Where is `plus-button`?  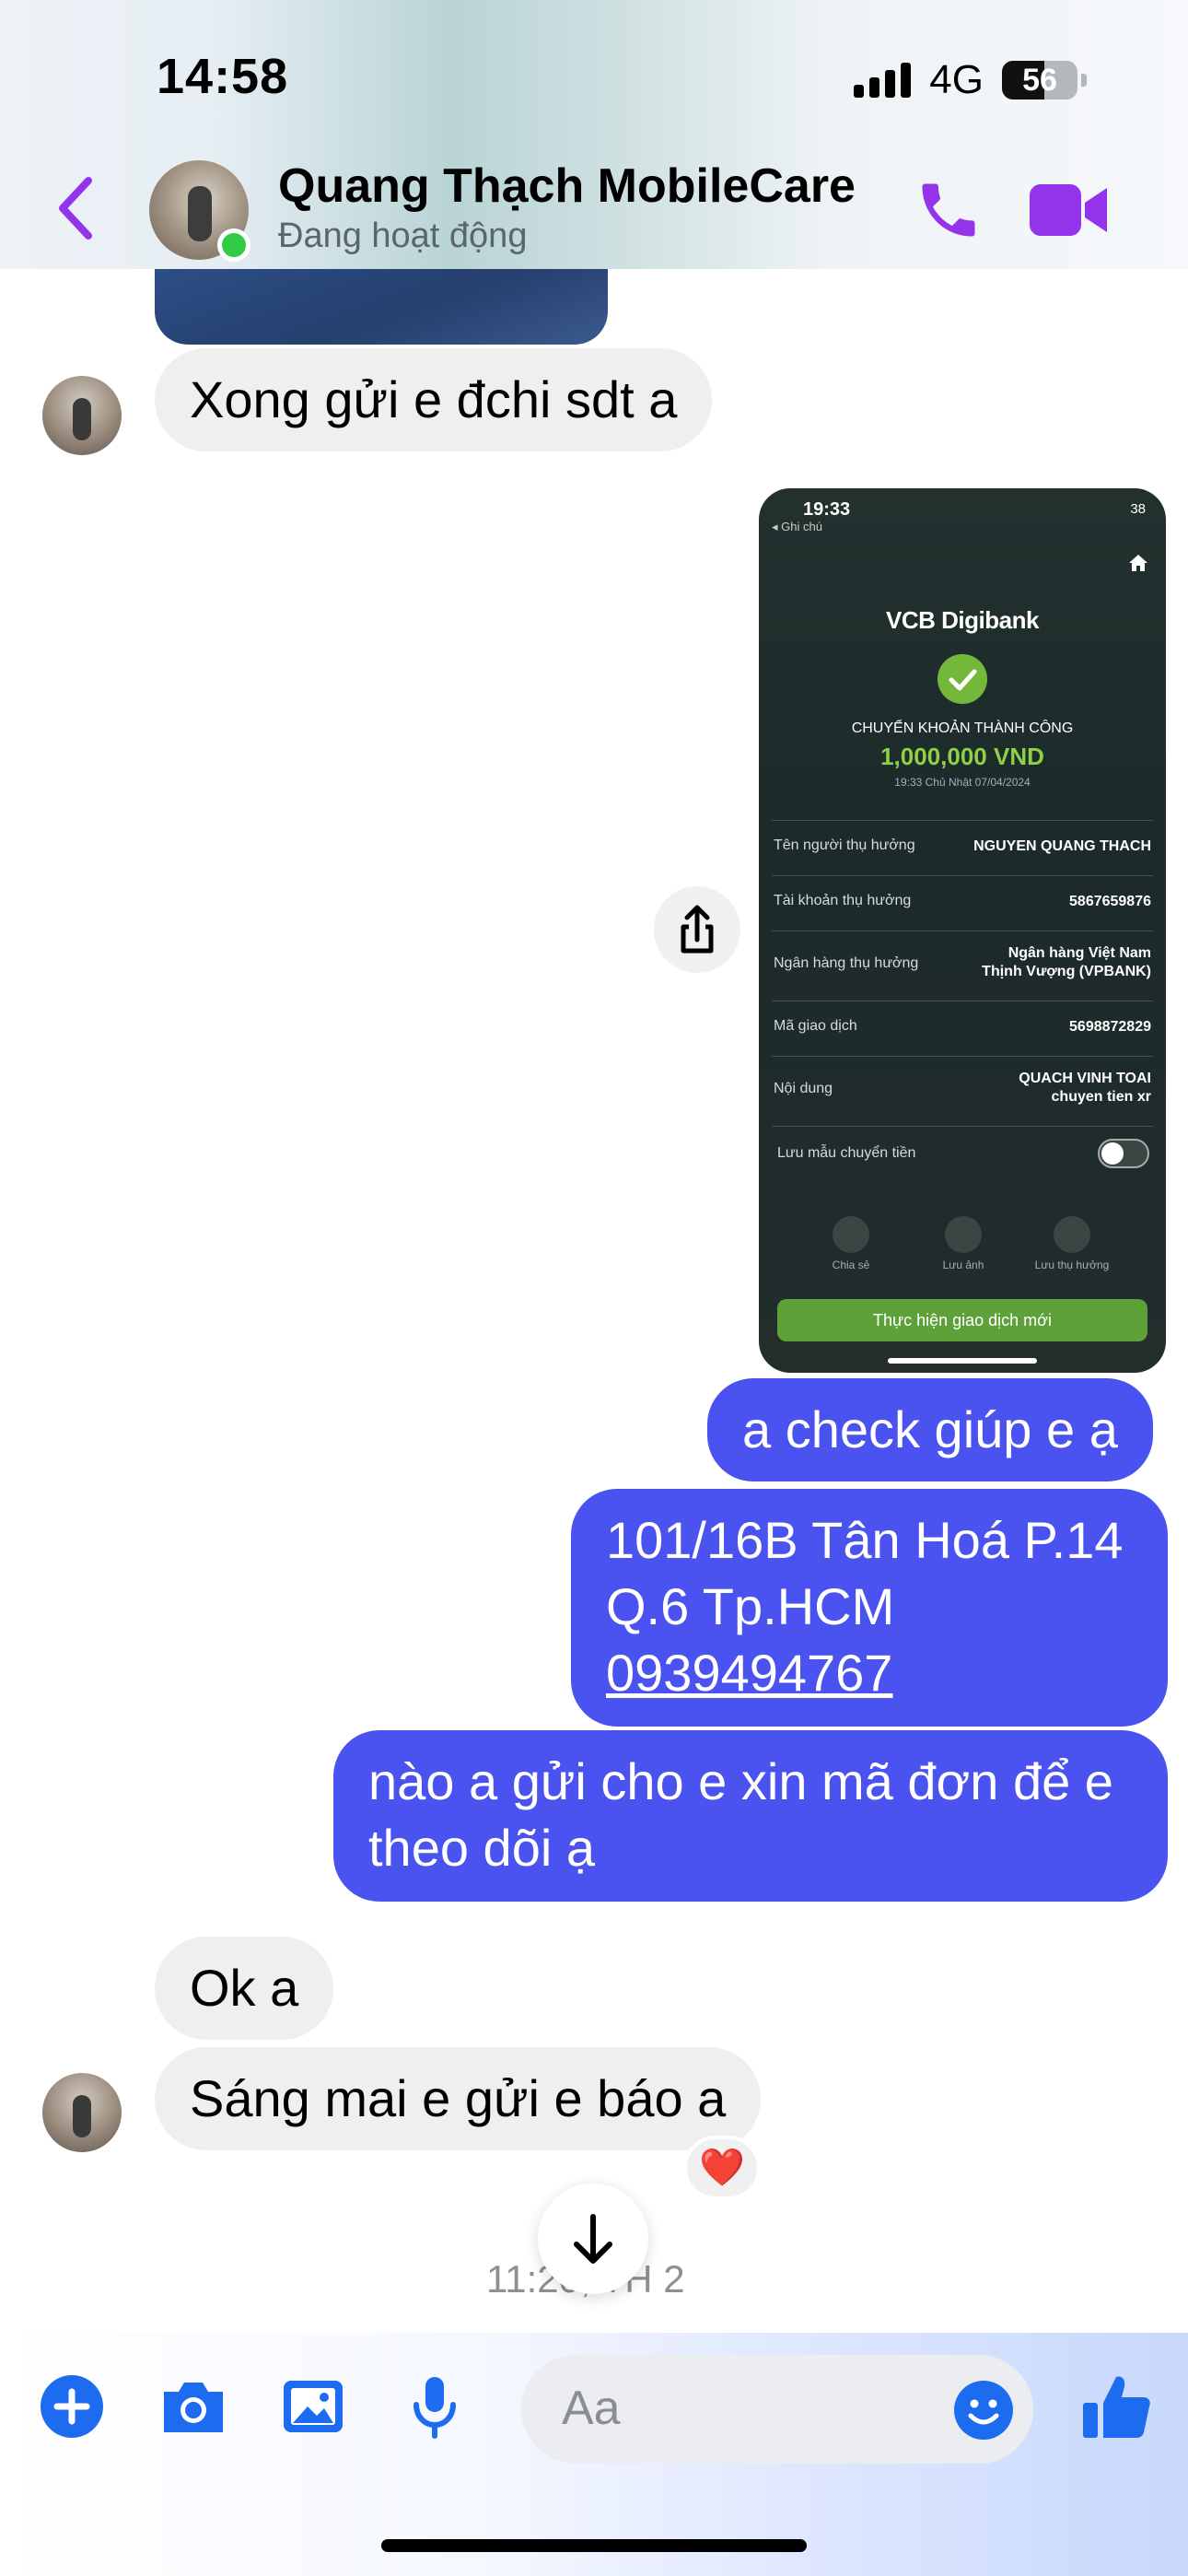 plus-button is located at coordinates (72, 2406).